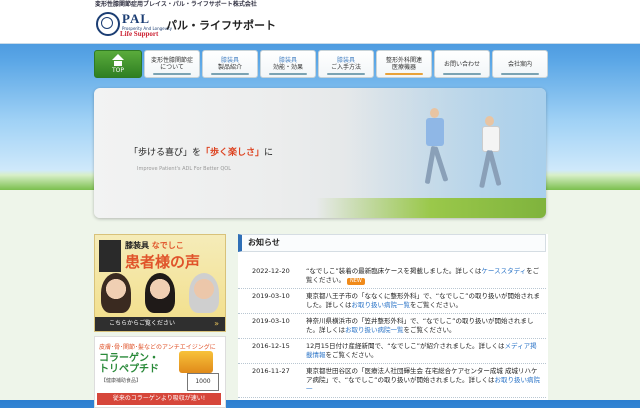 Image resolution: width=640 pixels, height=408 pixels. I want to click on new-badge: NEW, so click(356, 281).